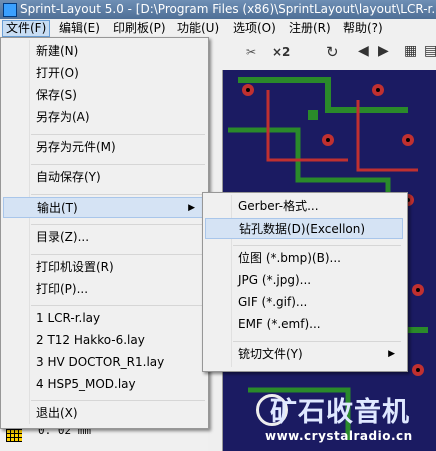 The height and width of the screenshot is (451, 436). I want to click on menu-item-exit: 退出(X), so click(103, 413).